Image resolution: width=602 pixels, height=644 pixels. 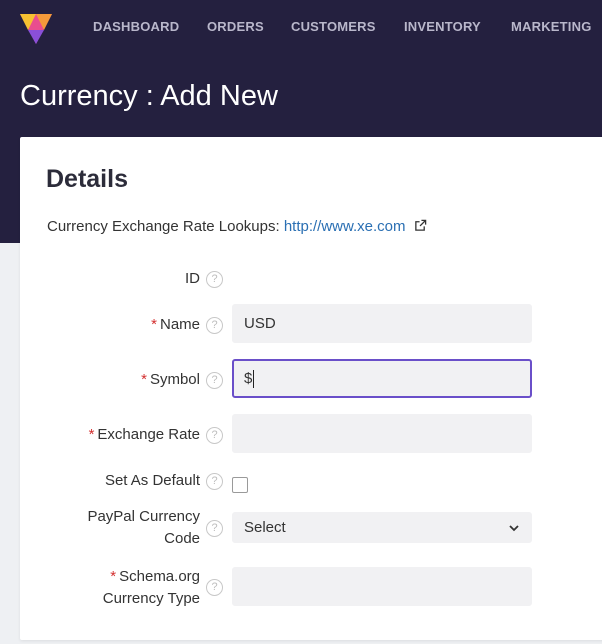 What do you see at coordinates (254, 378) in the screenshot?
I see `text-caret` at bounding box center [254, 378].